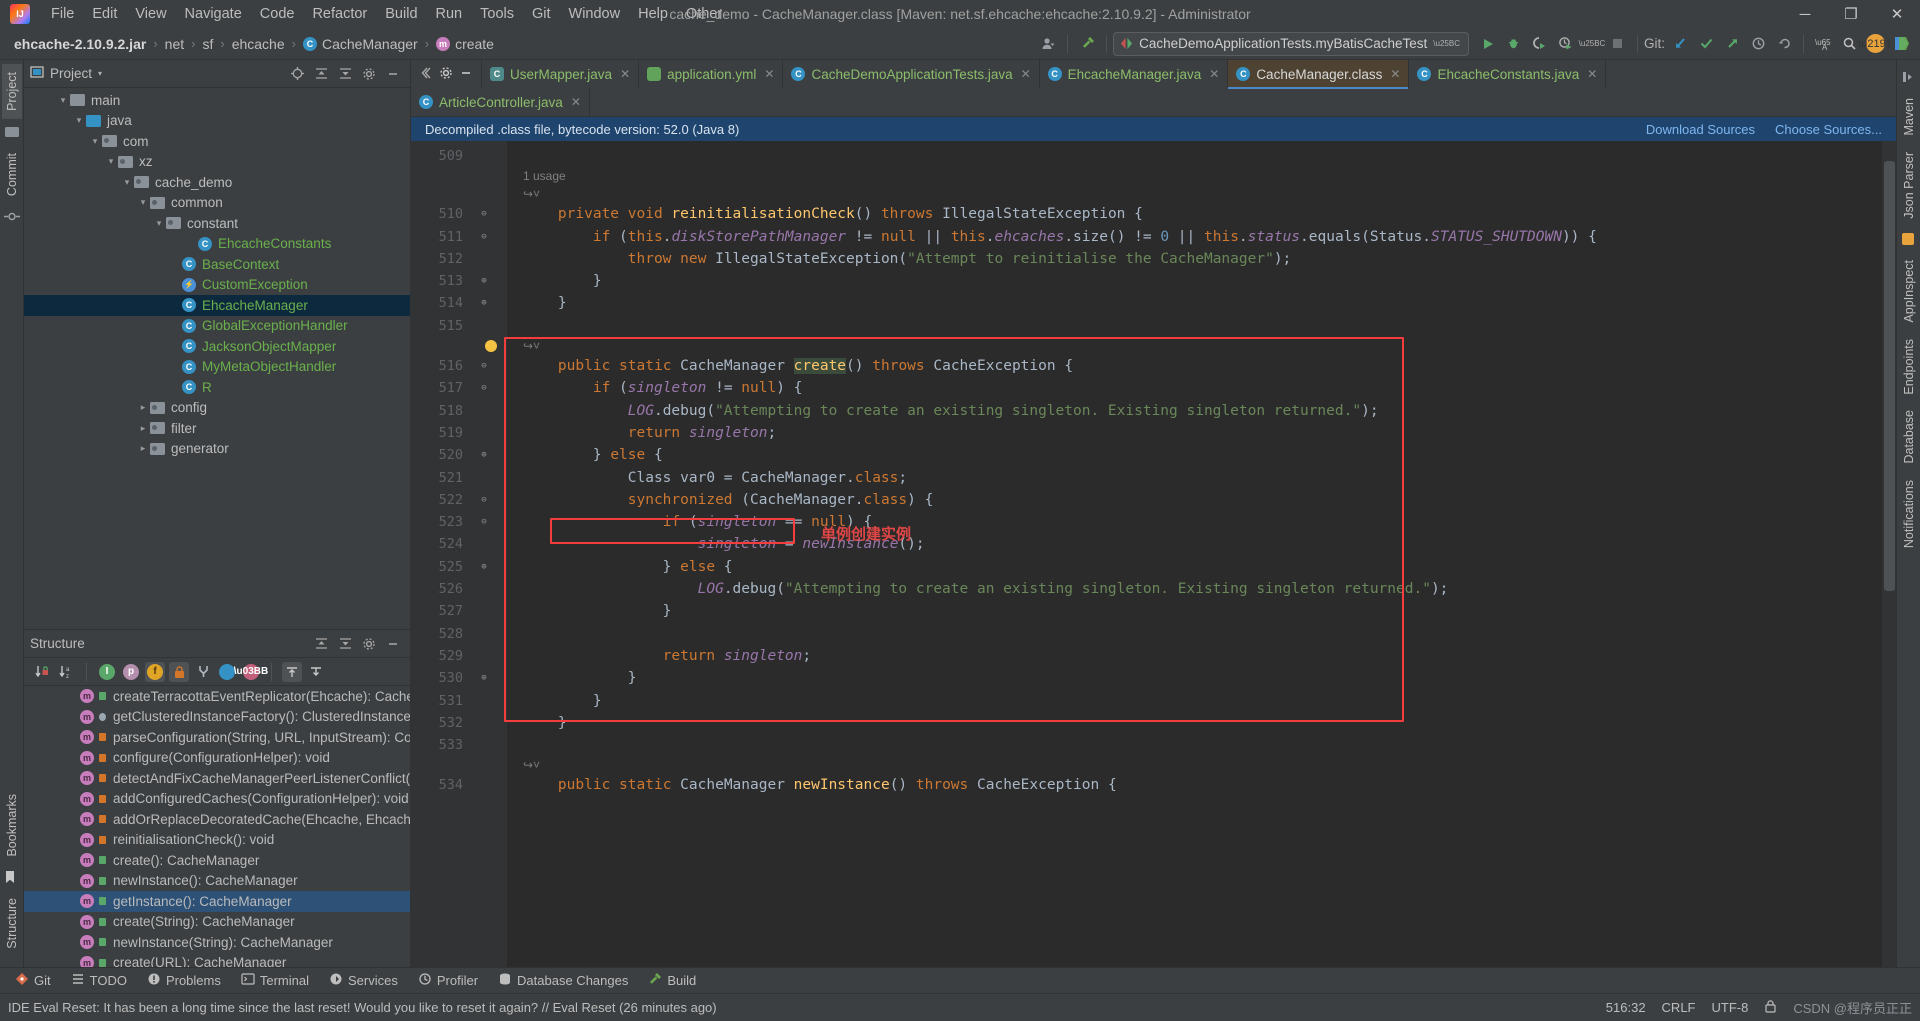 The height and width of the screenshot is (1021, 1920). What do you see at coordinates (1909, 514) in the screenshot?
I see `sidebar-item-notifications: Notifications` at bounding box center [1909, 514].